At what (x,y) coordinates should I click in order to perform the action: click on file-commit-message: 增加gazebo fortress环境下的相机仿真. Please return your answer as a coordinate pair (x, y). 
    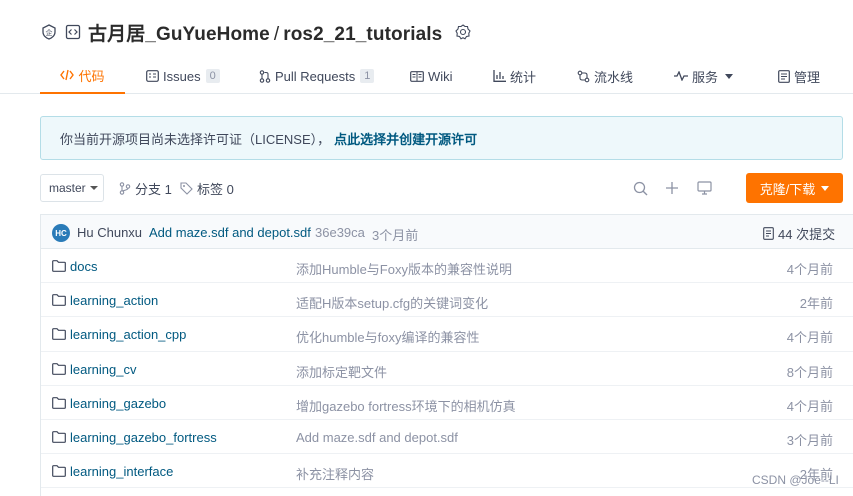
    Looking at the image, I should click on (406, 405).